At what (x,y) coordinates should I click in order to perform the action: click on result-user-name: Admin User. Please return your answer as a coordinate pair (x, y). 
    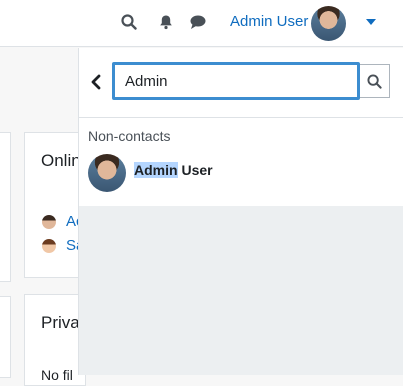
    Looking at the image, I should click on (173, 170).